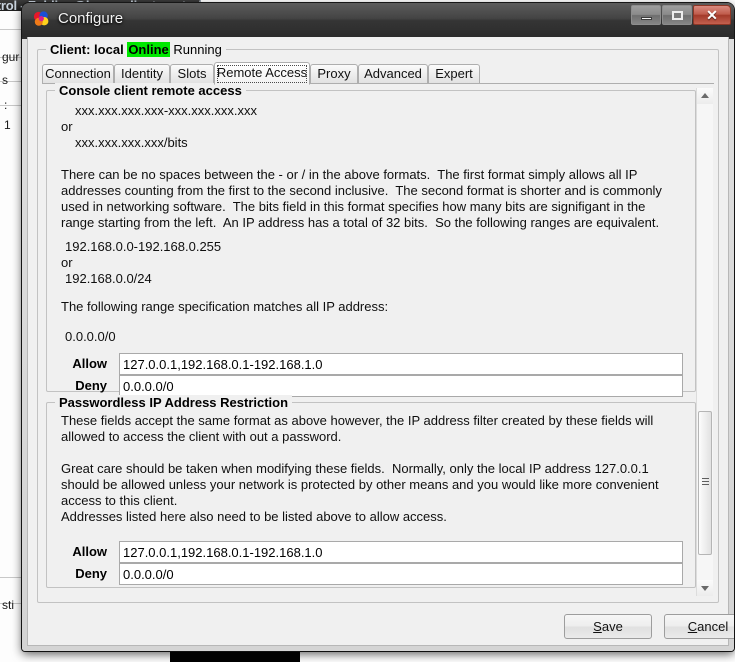  I want to click on tab-slots: Slots, so click(192, 74).